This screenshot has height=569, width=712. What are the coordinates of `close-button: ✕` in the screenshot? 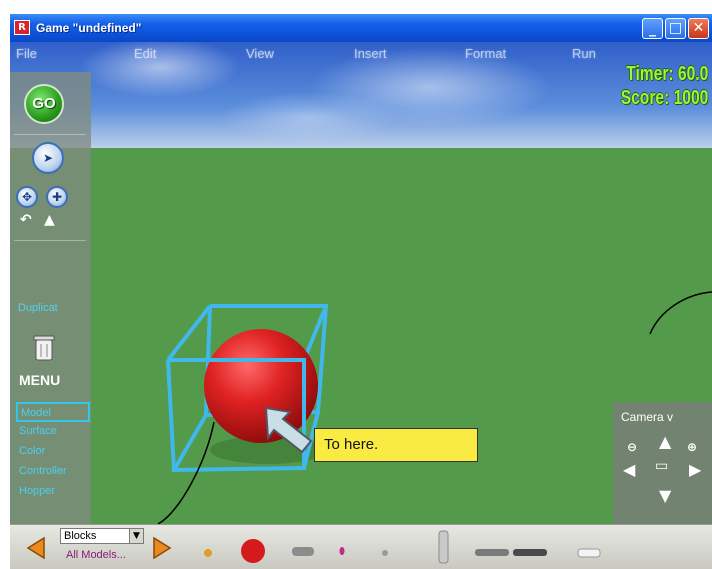 It's located at (698, 28).